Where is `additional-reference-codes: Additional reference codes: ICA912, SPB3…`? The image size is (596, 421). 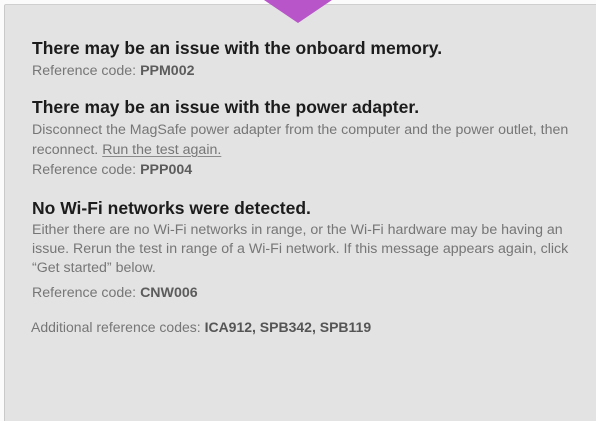
additional-reference-codes: Additional reference codes: ICA912, SPB3… is located at coordinates (309, 327).